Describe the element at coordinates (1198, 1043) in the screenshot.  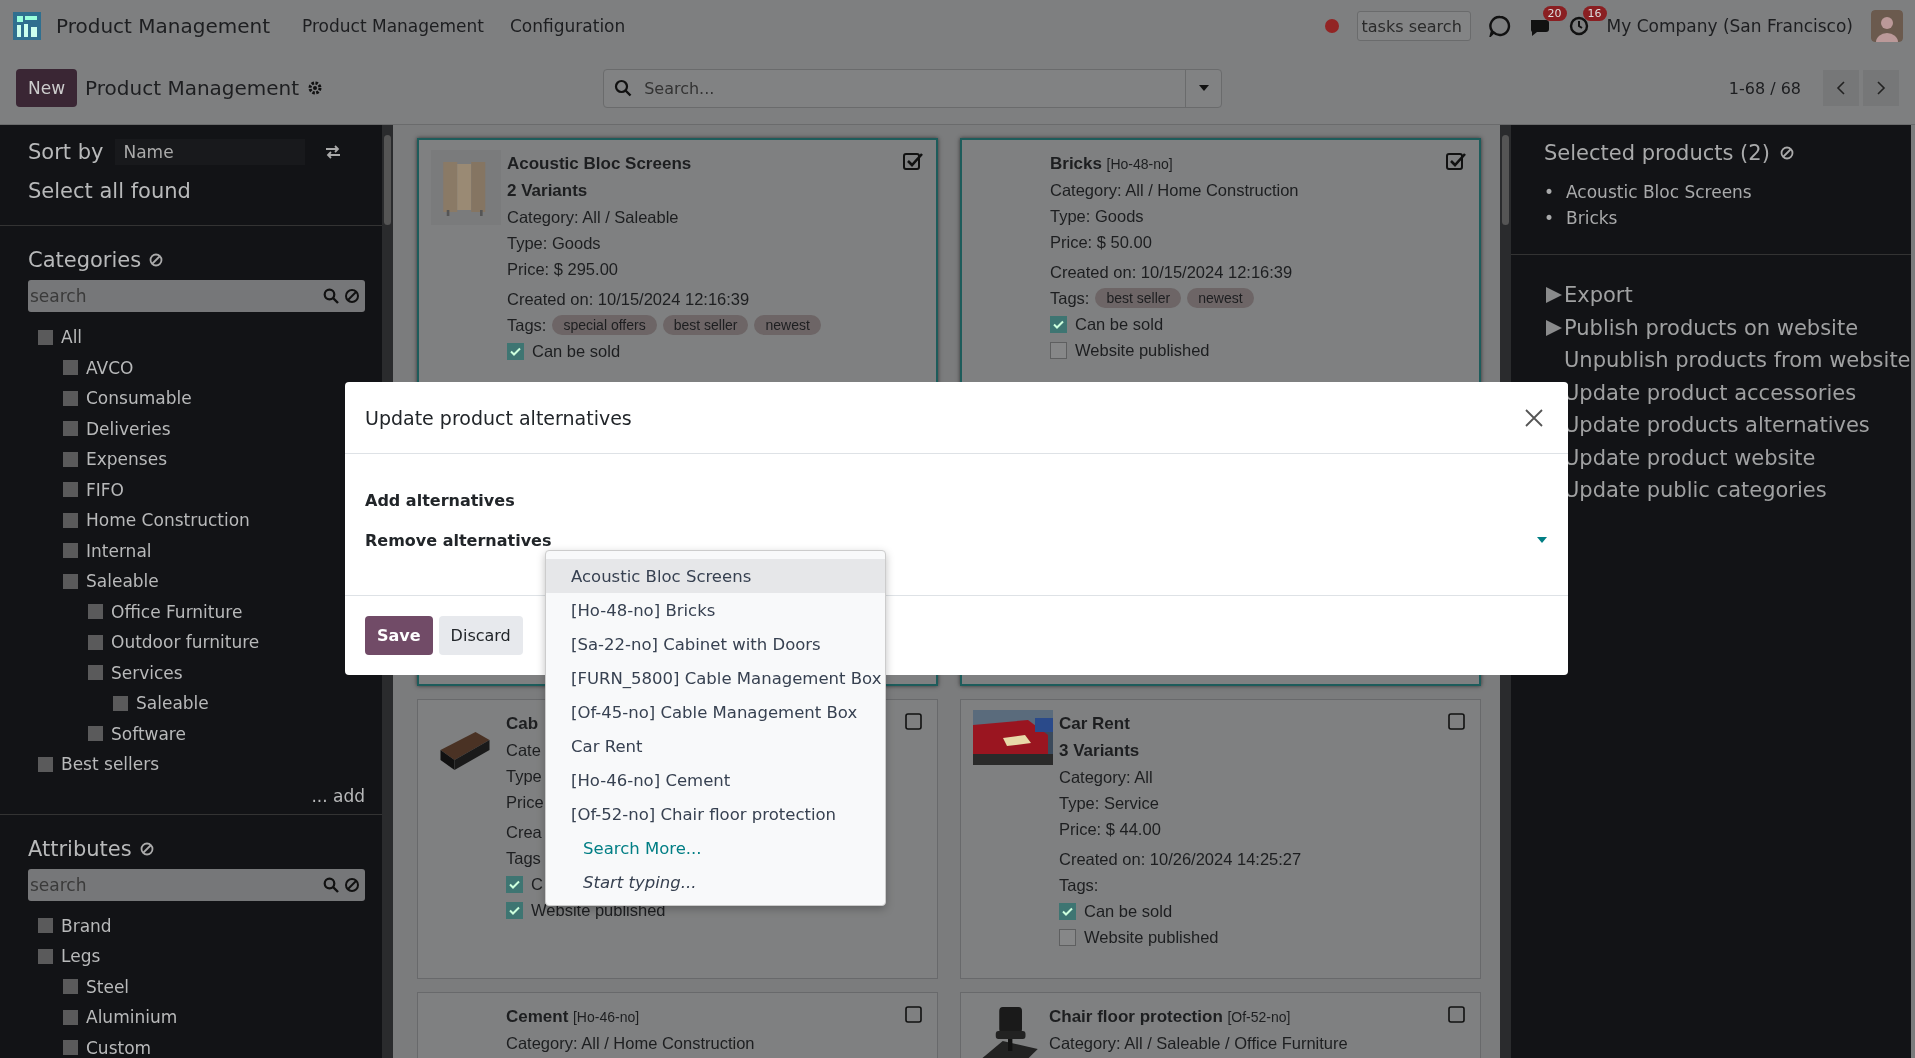
I see `product-detail: Category: All / Saleable / Office Furniture` at that location.